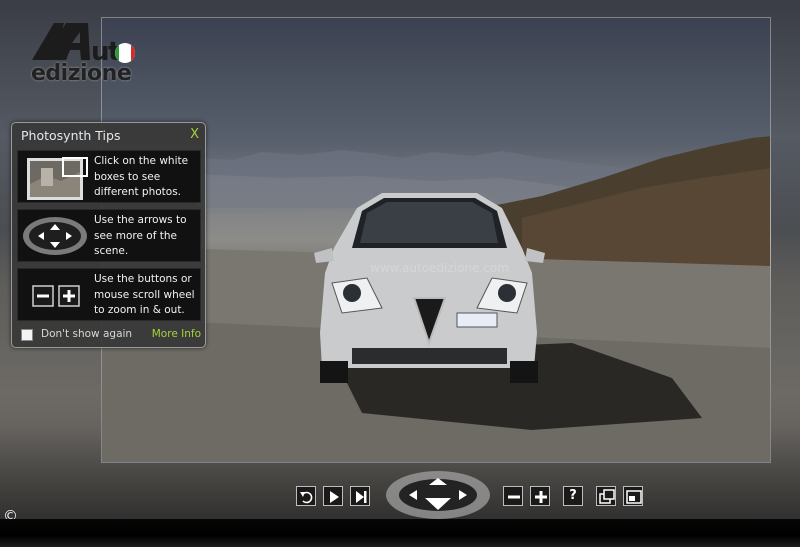 The height and width of the screenshot is (547, 800). I want to click on fullscreen-button, so click(633, 496).